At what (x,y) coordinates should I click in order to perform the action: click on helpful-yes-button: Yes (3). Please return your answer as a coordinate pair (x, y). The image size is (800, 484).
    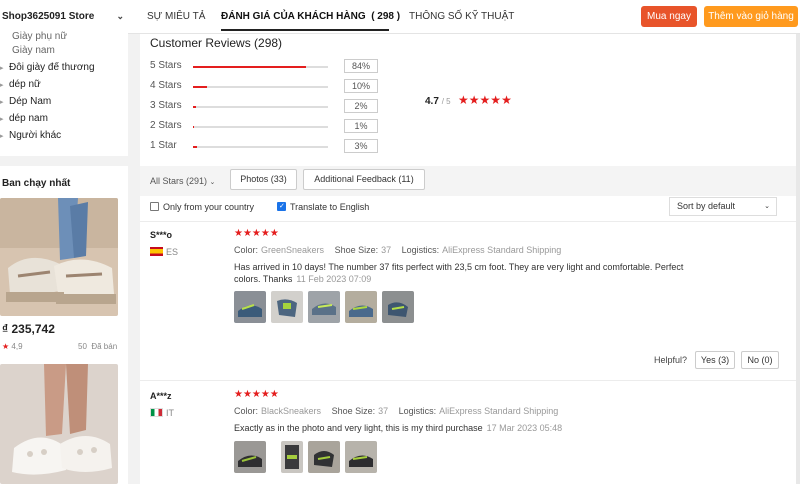
    Looking at the image, I should click on (715, 360).